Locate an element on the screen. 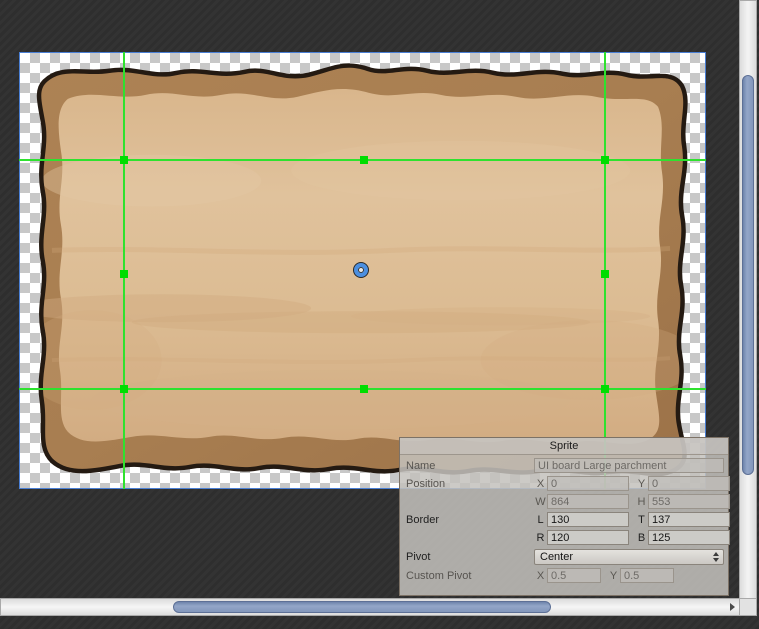  pivot-handle is located at coordinates (361, 270).